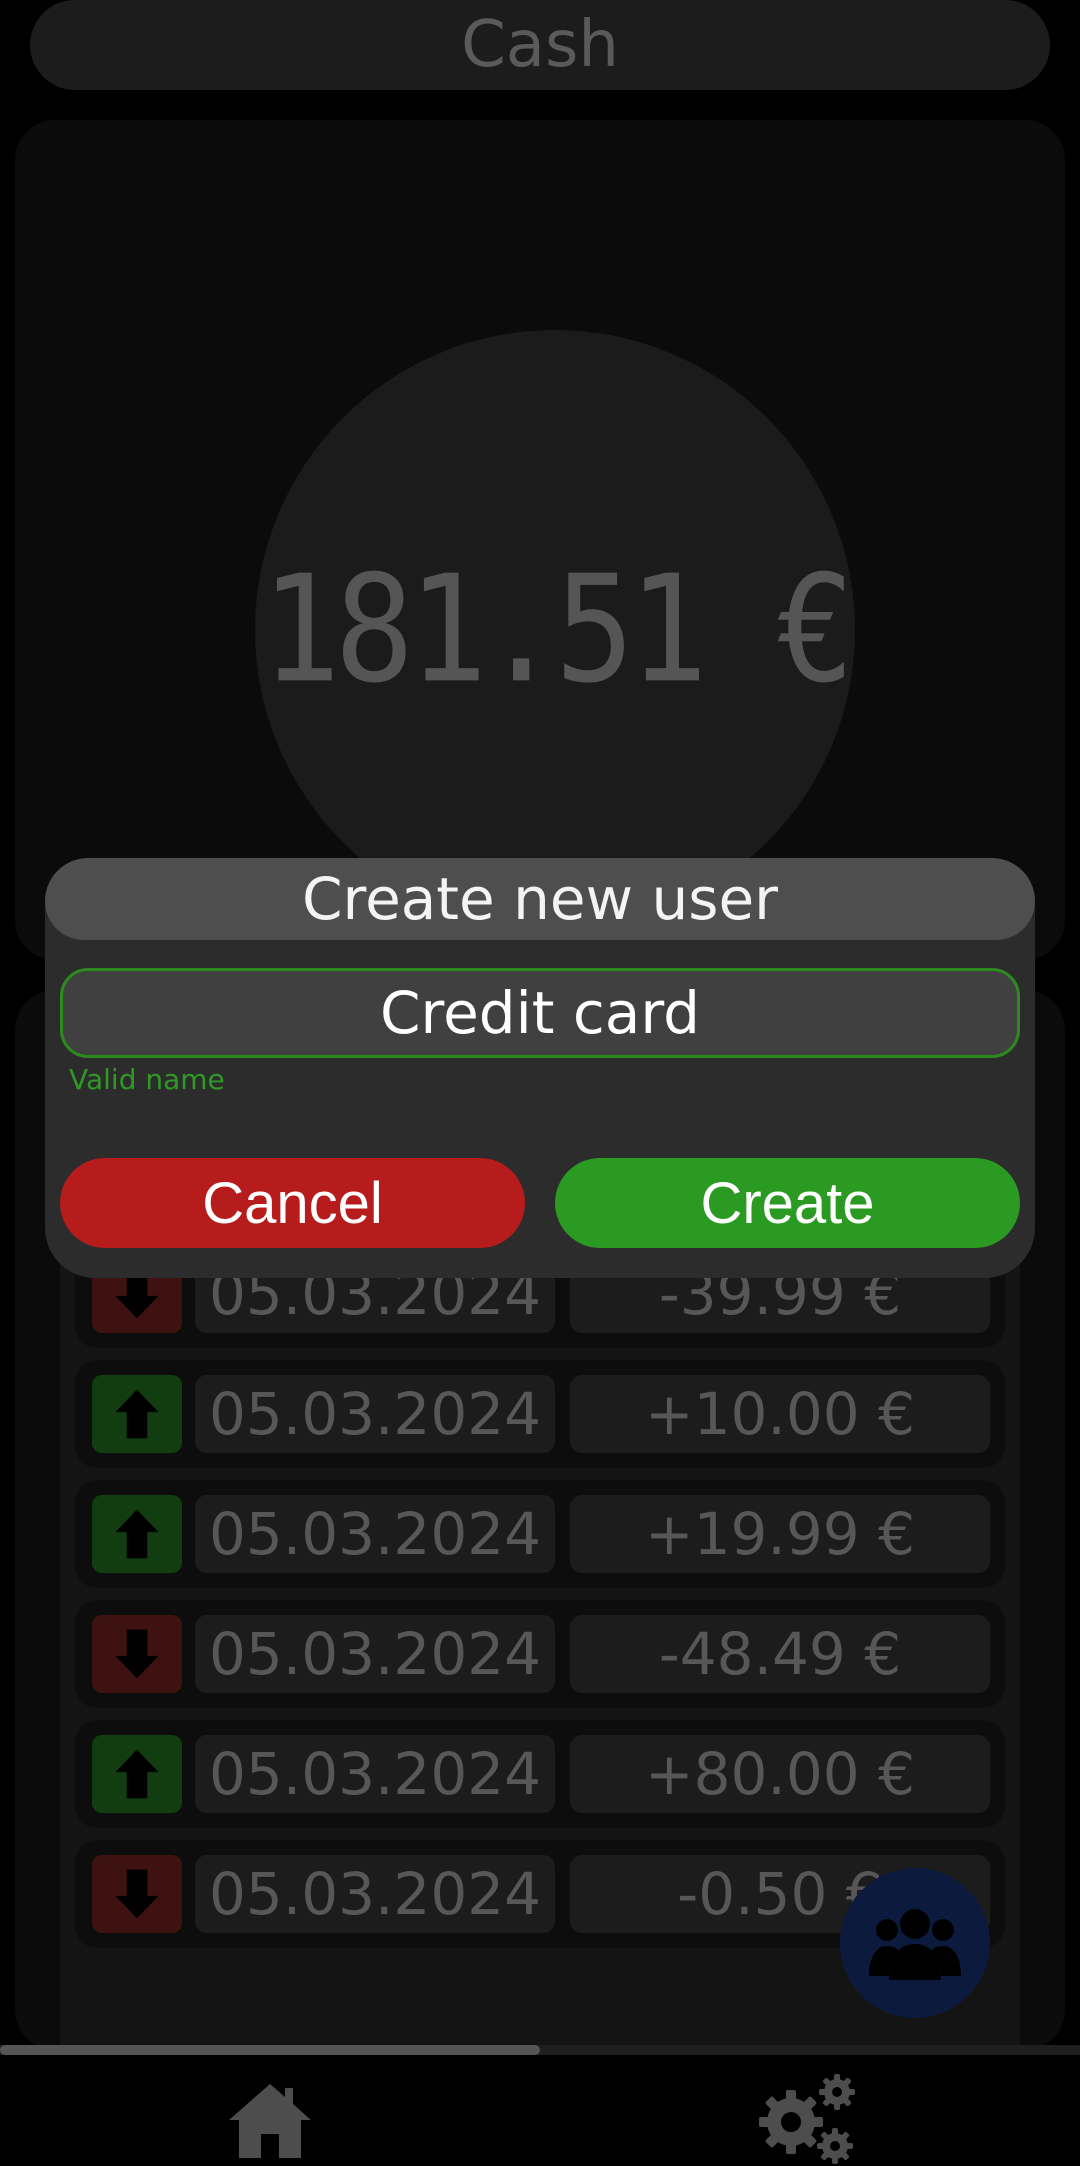 The width and height of the screenshot is (1080, 2166). Describe the element at coordinates (540, 1013) in the screenshot. I see `user-name-input` at that location.